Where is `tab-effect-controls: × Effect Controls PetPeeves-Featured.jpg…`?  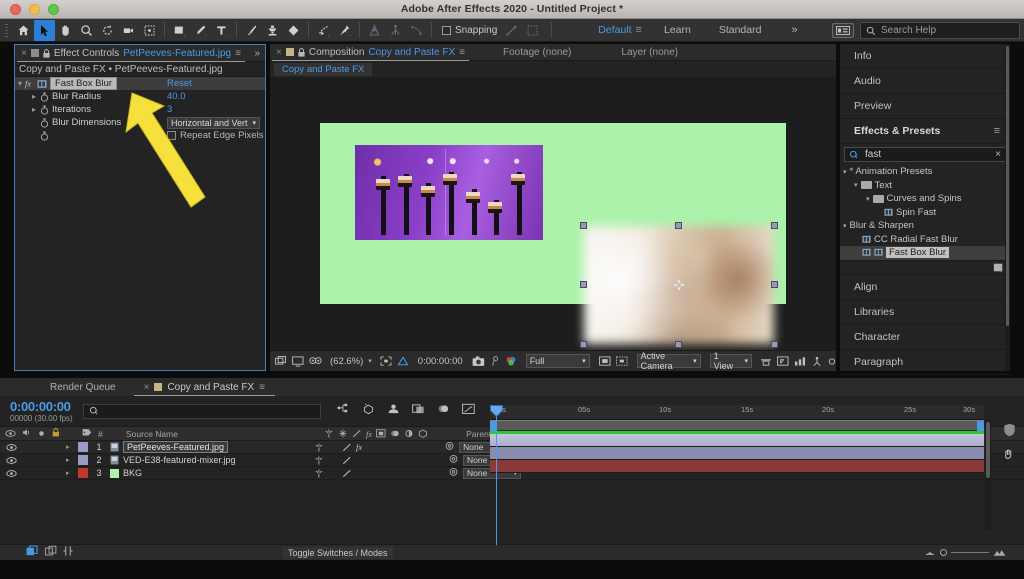 tab-effect-controls: × Effect Controls PetPeeves-Featured.jpg… is located at coordinates (131, 53).